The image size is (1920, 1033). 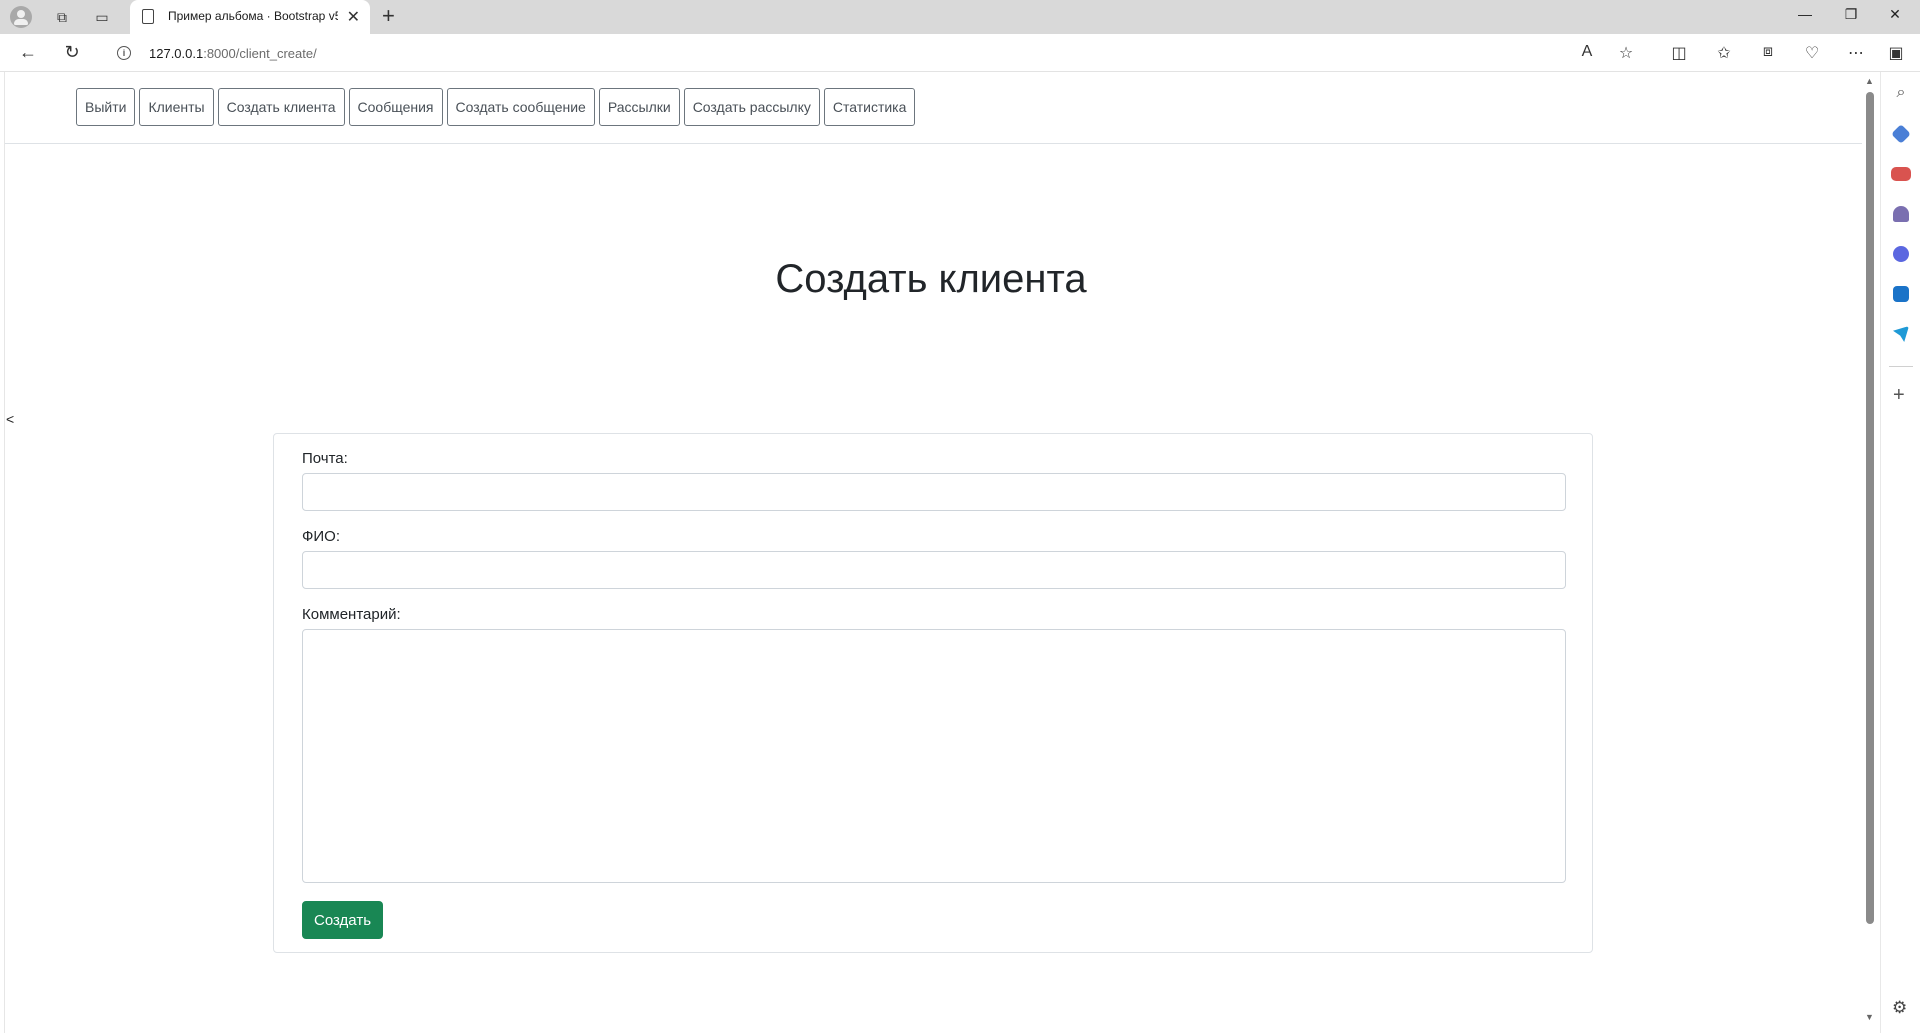 What do you see at coordinates (1626, 53) in the screenshot?
I see `favorite-star-icon: ☆` at bounding box center [1626, 53].